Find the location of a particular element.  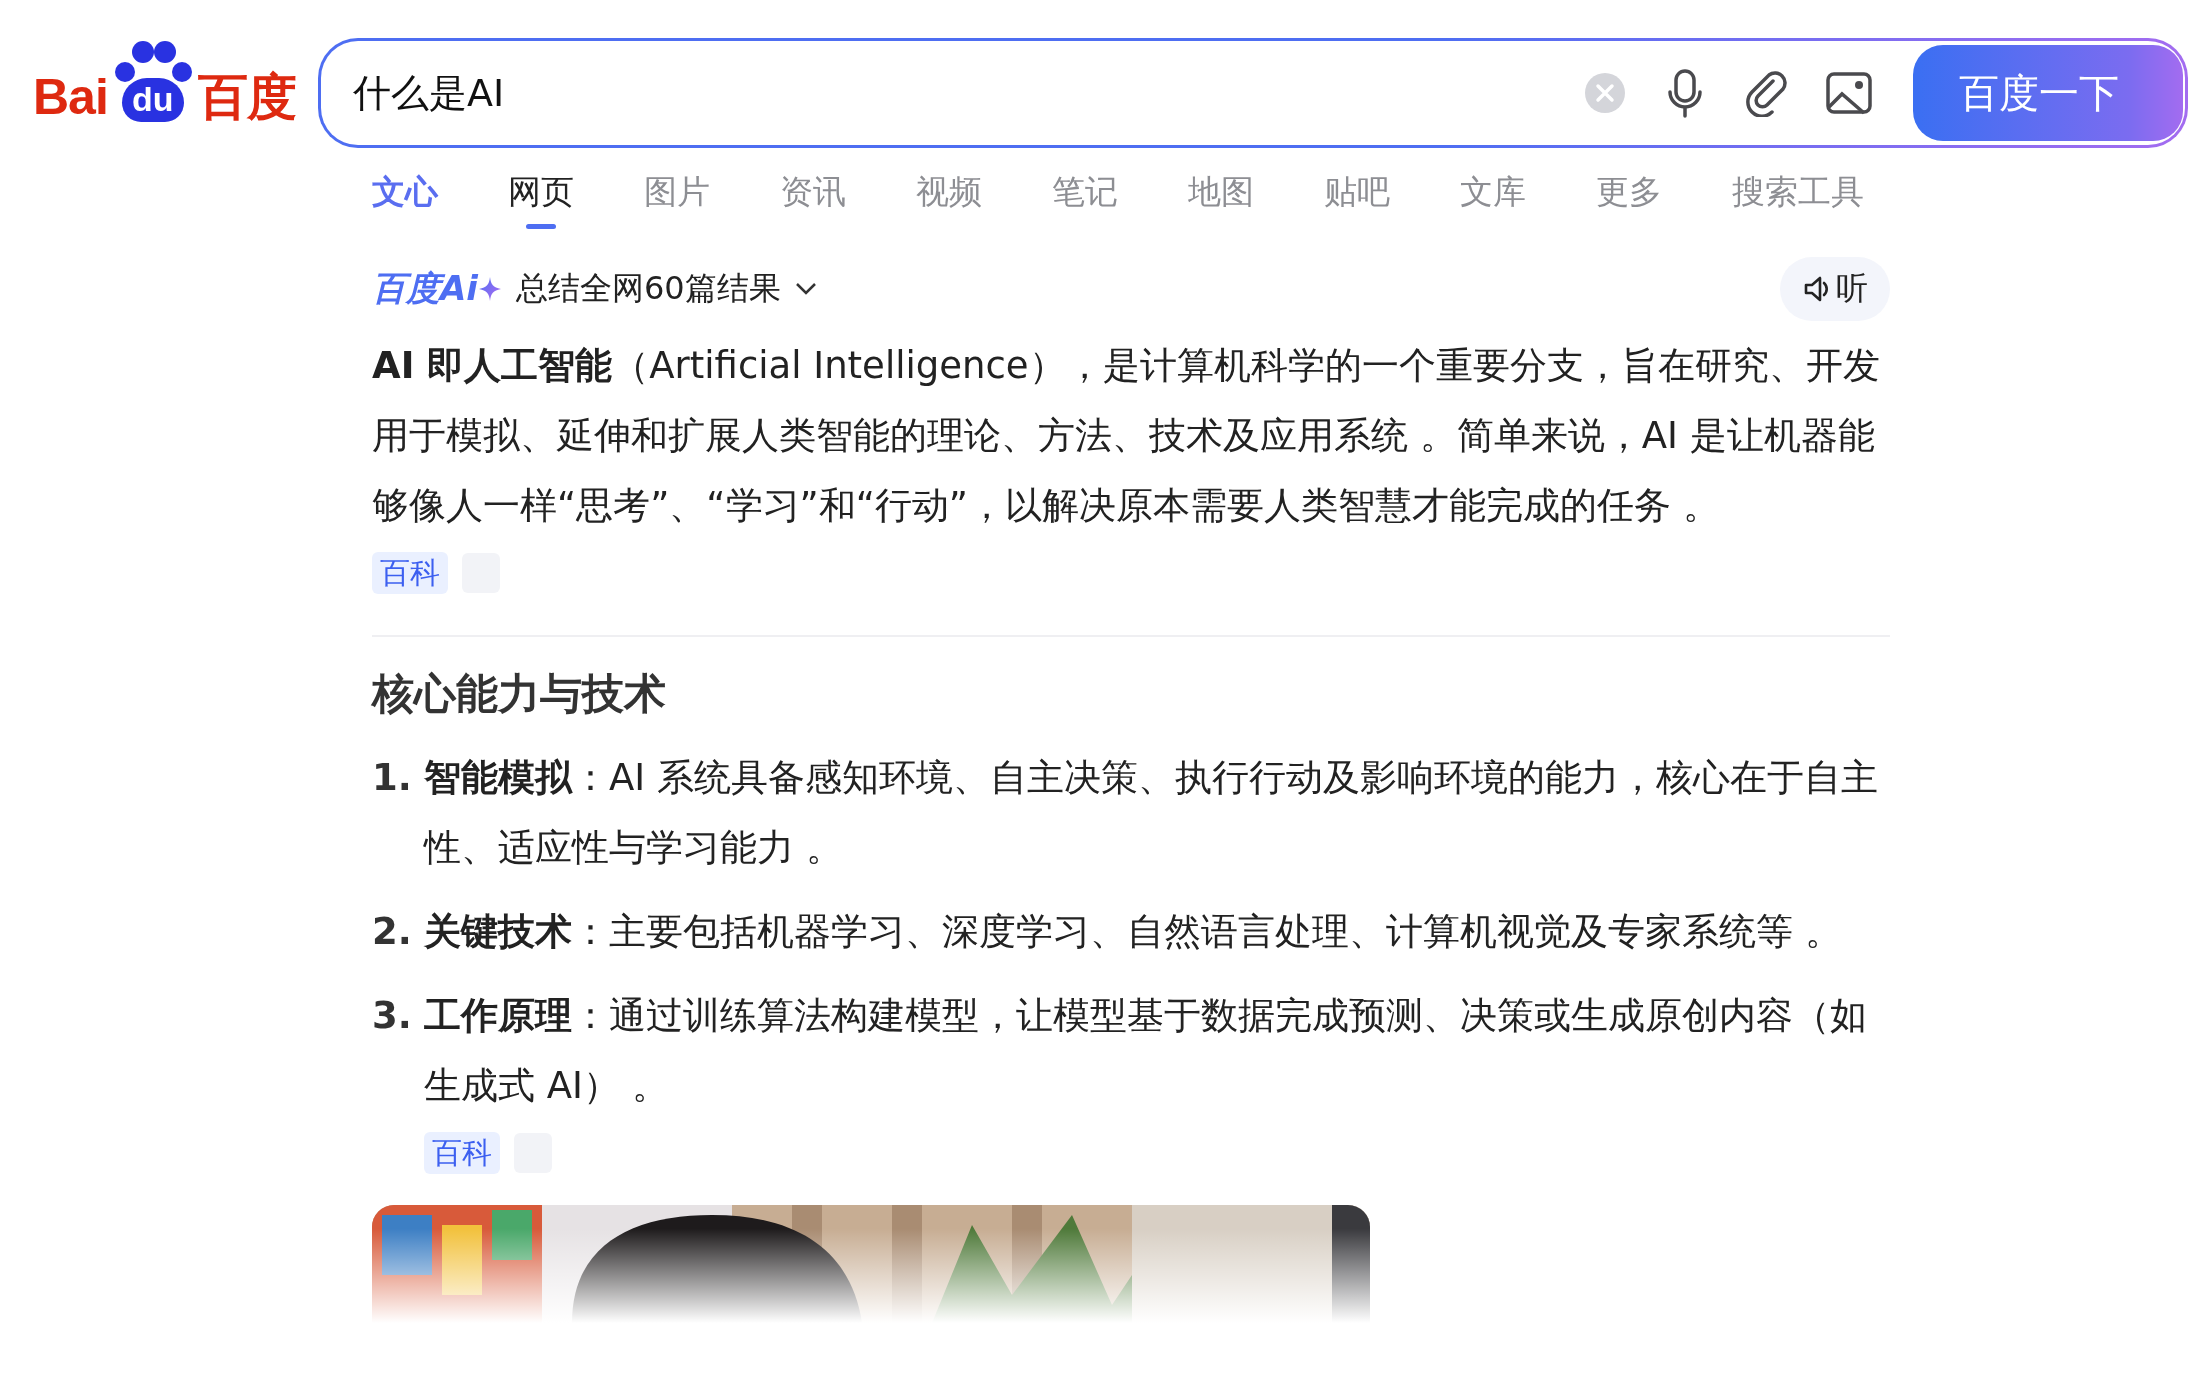

list-number: 1. is located at coordinates (392, 778).